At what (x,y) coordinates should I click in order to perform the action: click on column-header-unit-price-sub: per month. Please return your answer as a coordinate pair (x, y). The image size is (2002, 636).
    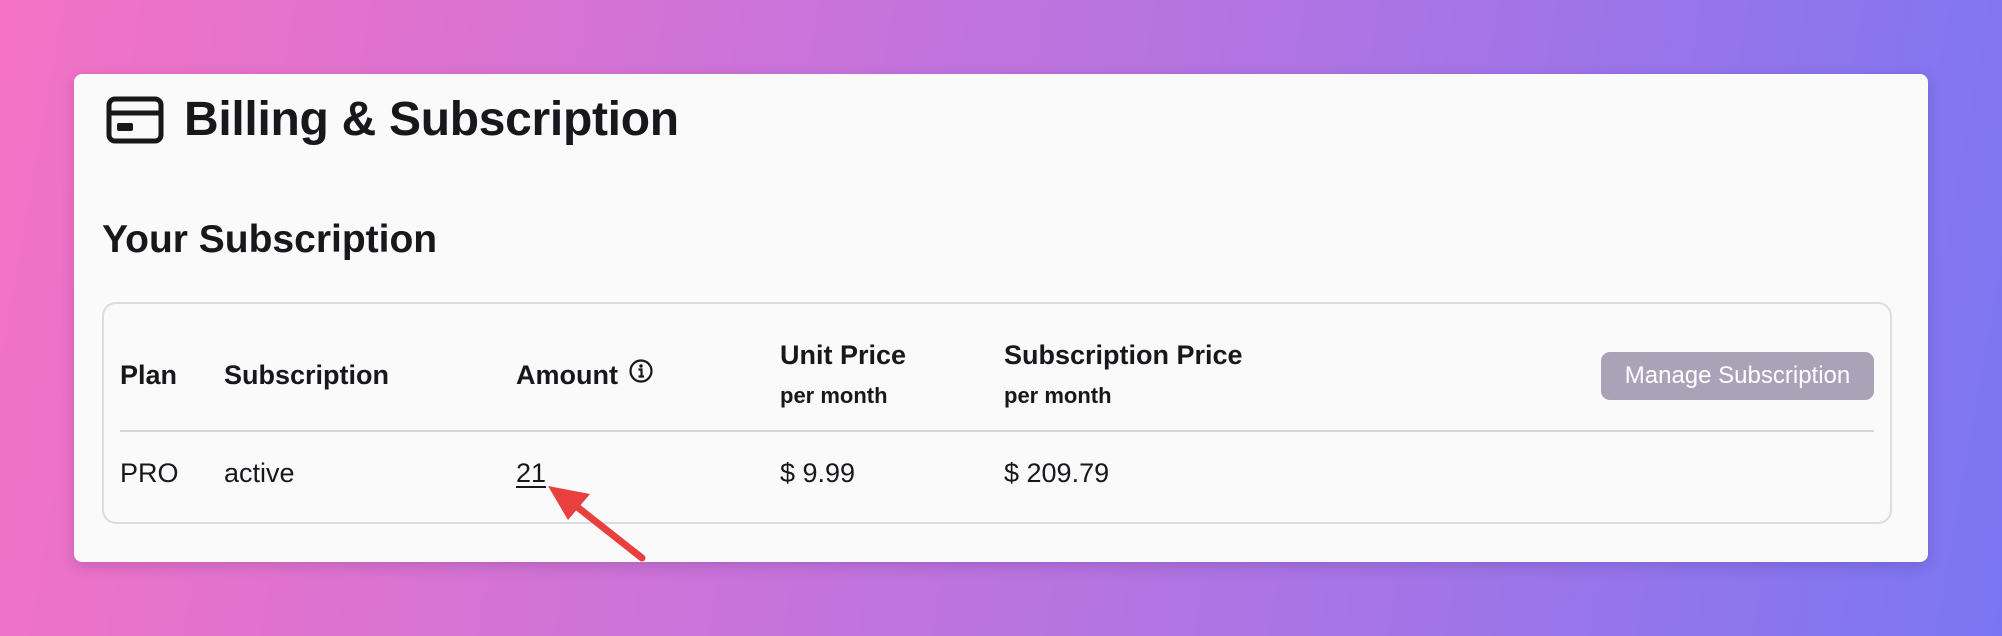
    Looking at the image, I should click on (834, 395).